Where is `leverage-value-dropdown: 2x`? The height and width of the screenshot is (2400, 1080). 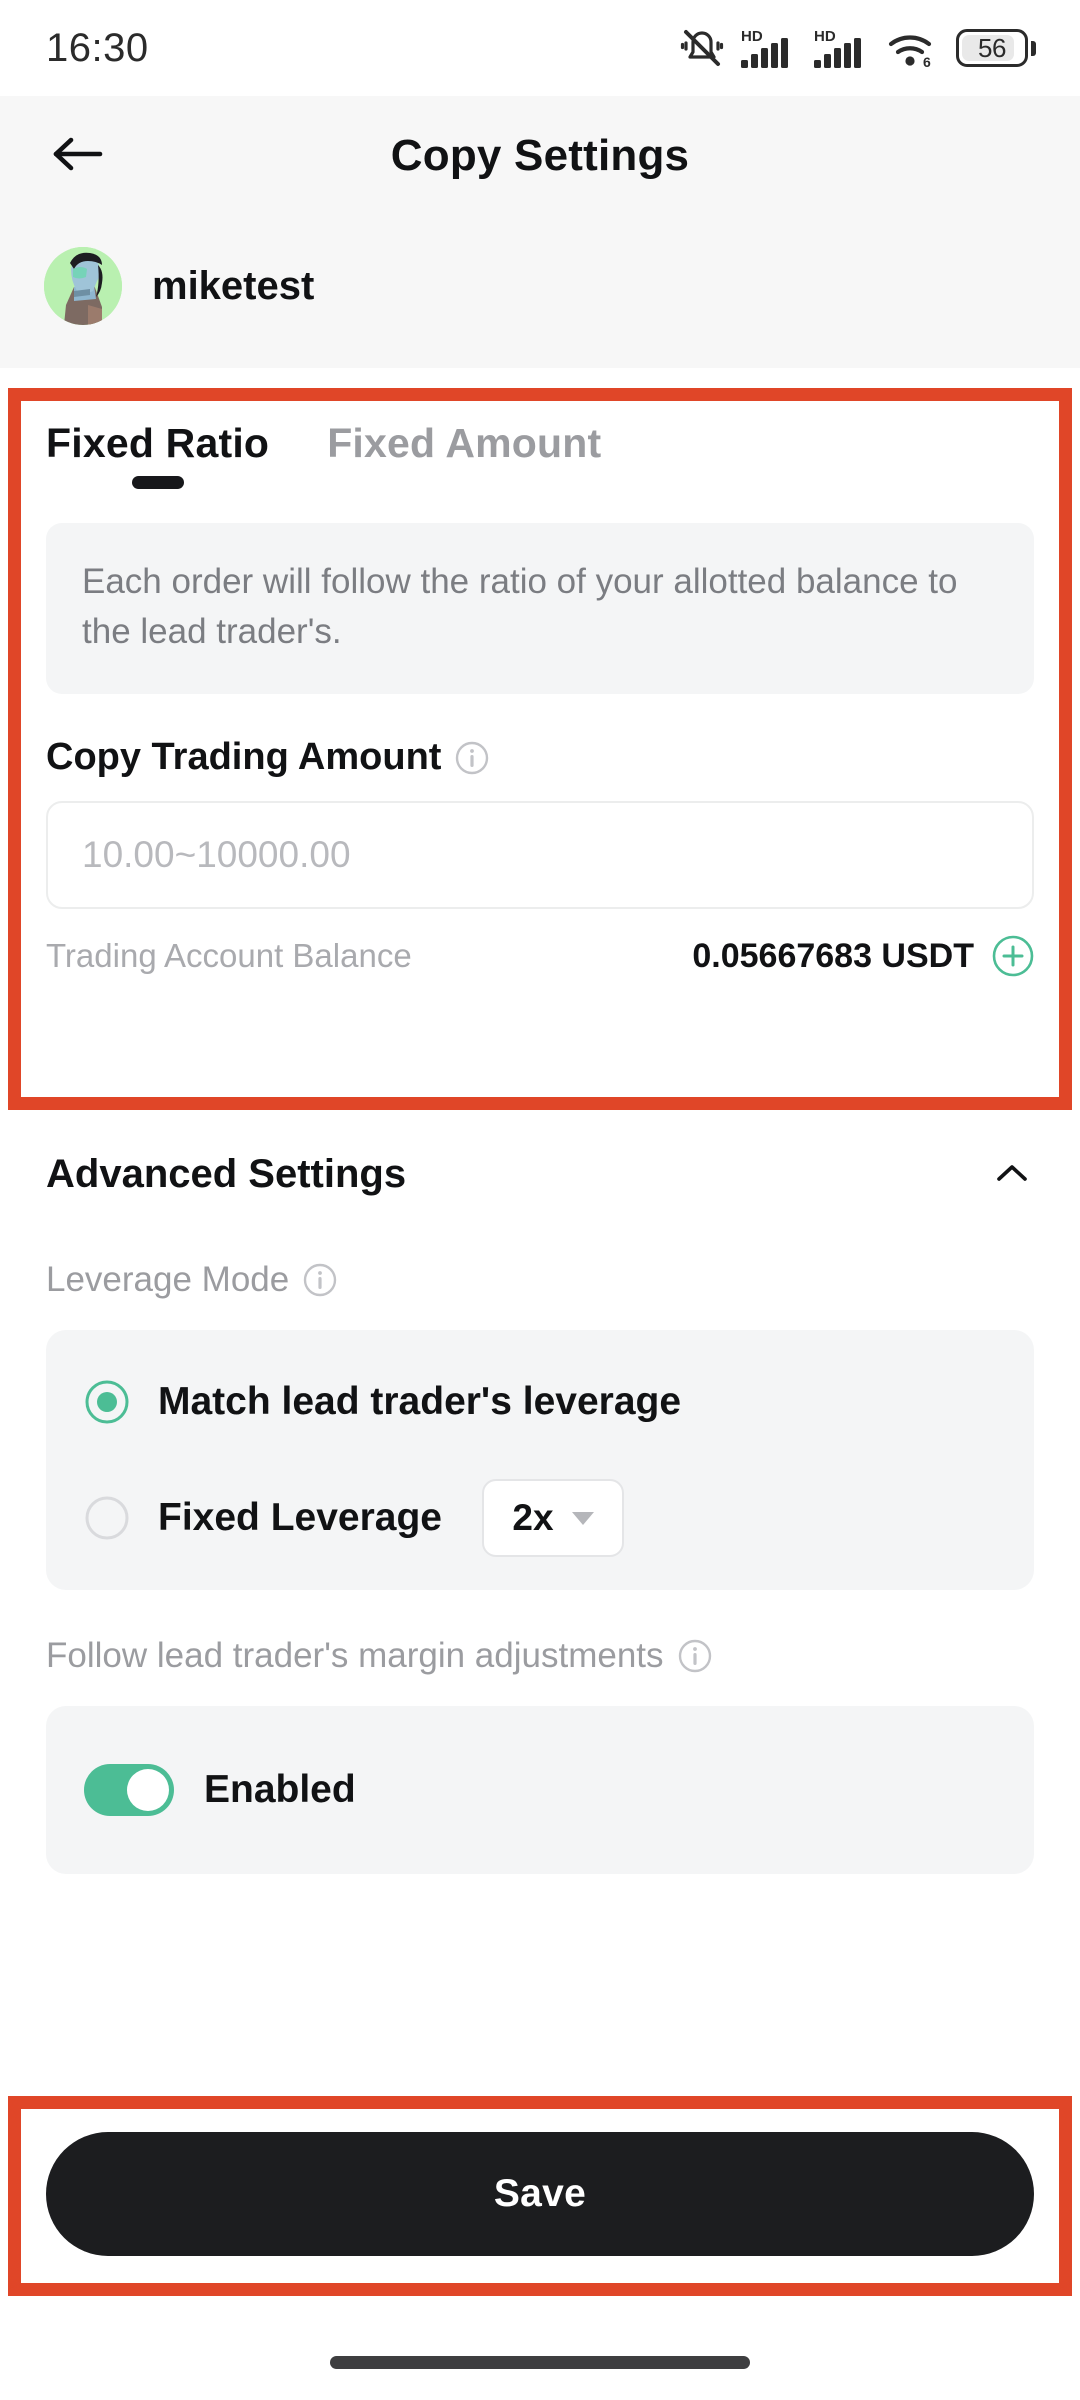
leverage-value-dropdown: 2x is located at coordinates (552, 1518).